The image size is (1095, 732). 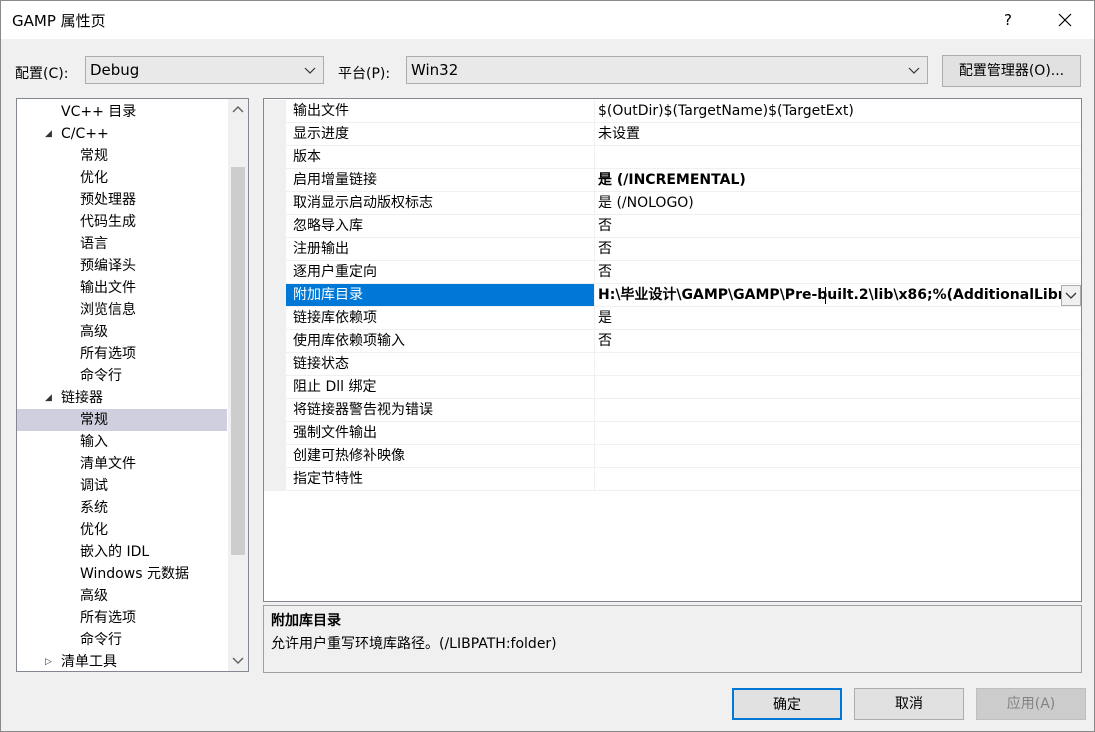 I want to click on tree-item: 清单文件, so click(x=122, y=464).